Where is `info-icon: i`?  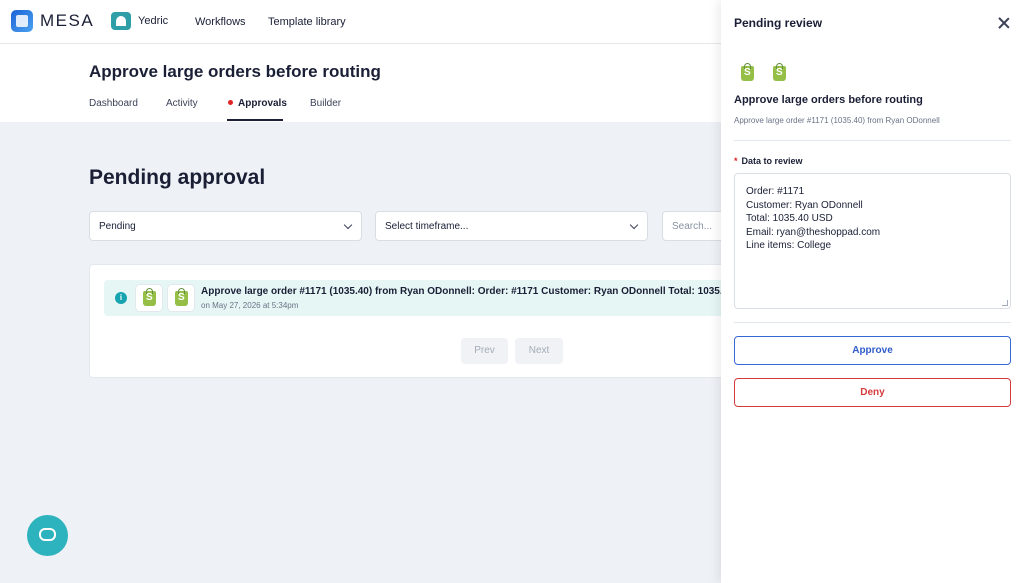
info-icon: i is located at coordinates (121, 298).